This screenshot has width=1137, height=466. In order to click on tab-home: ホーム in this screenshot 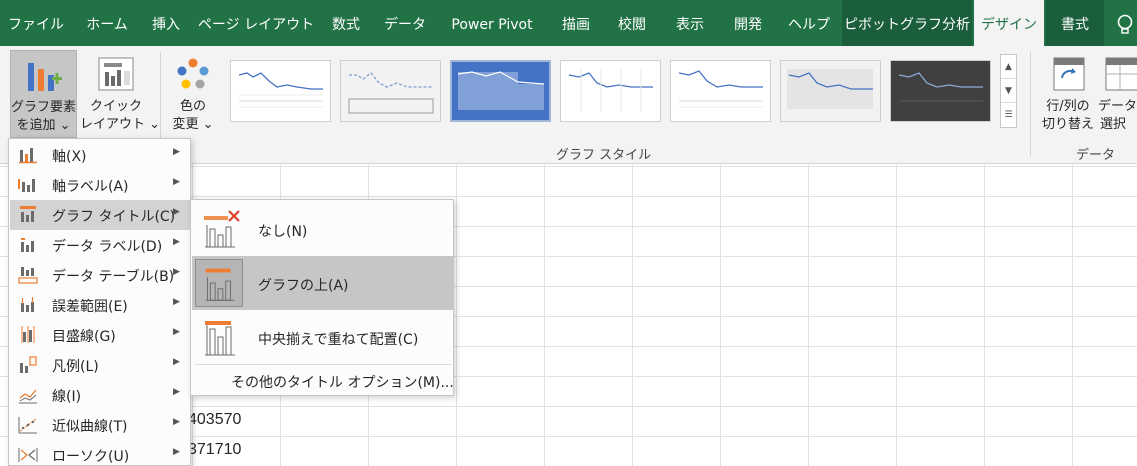, I will do `click(107, 23)`.